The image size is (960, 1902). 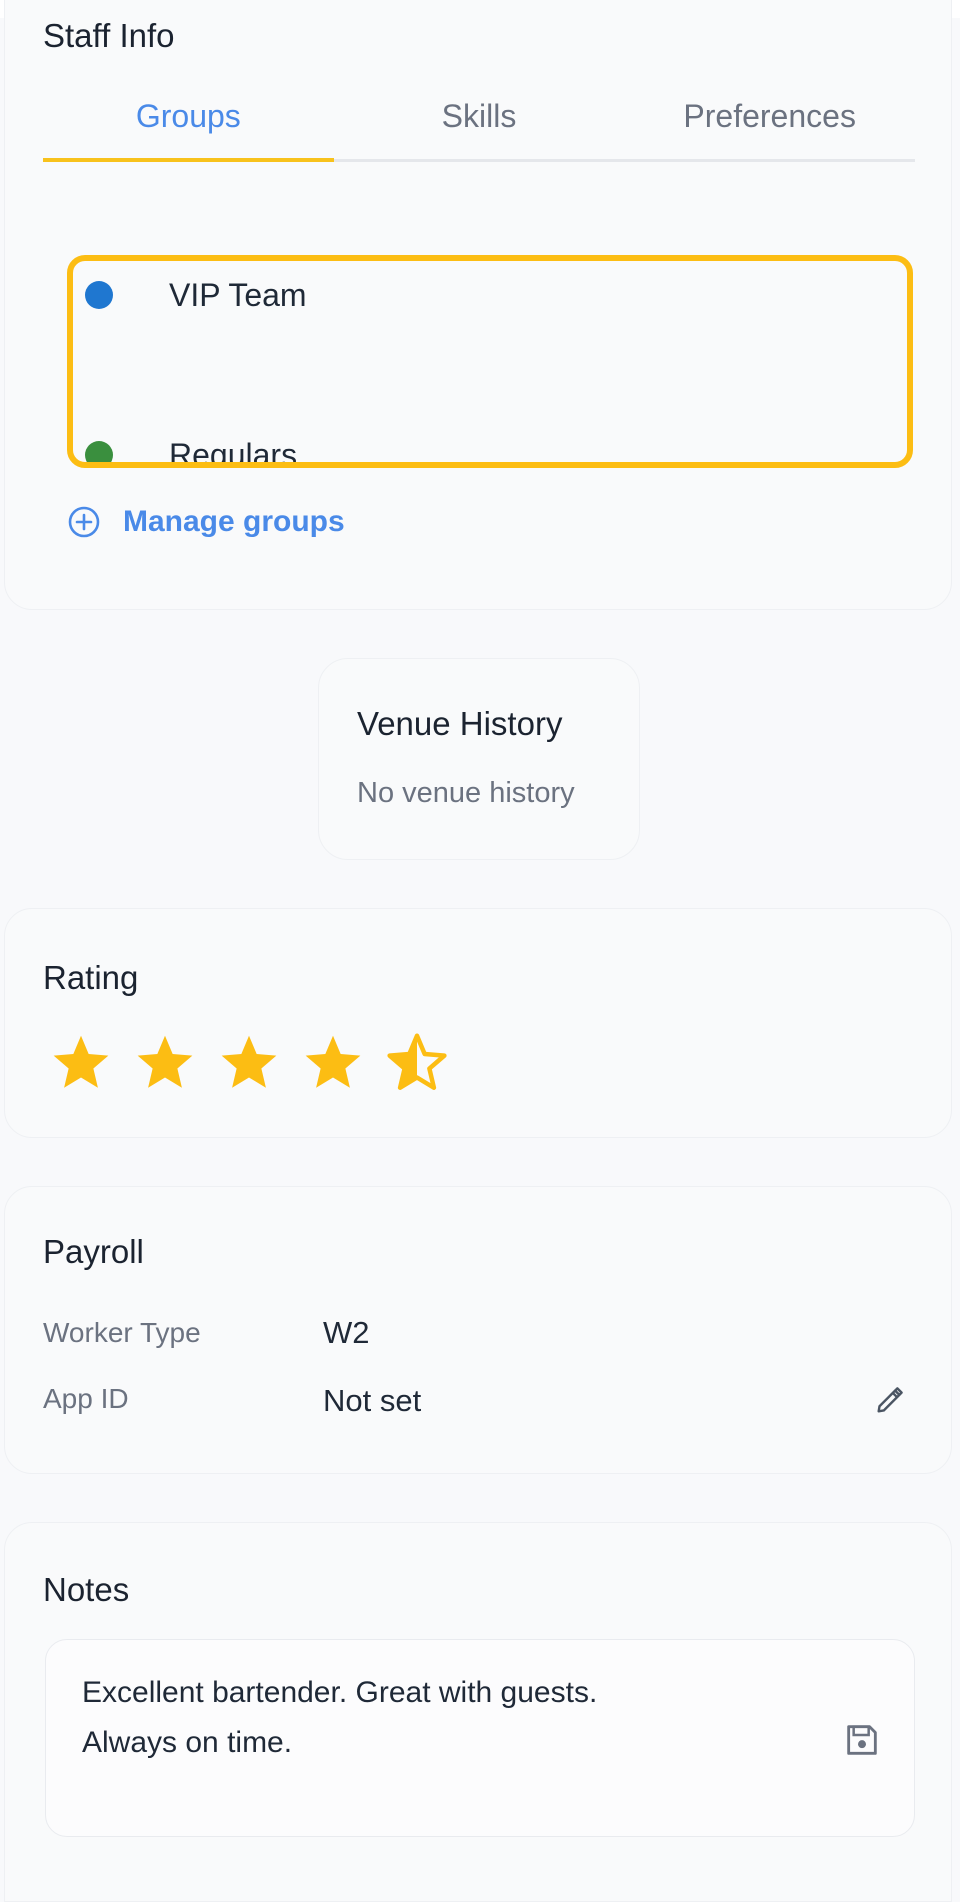 I want to click on venue-history-empty-text: No venue history, so click(x=466, y=793).